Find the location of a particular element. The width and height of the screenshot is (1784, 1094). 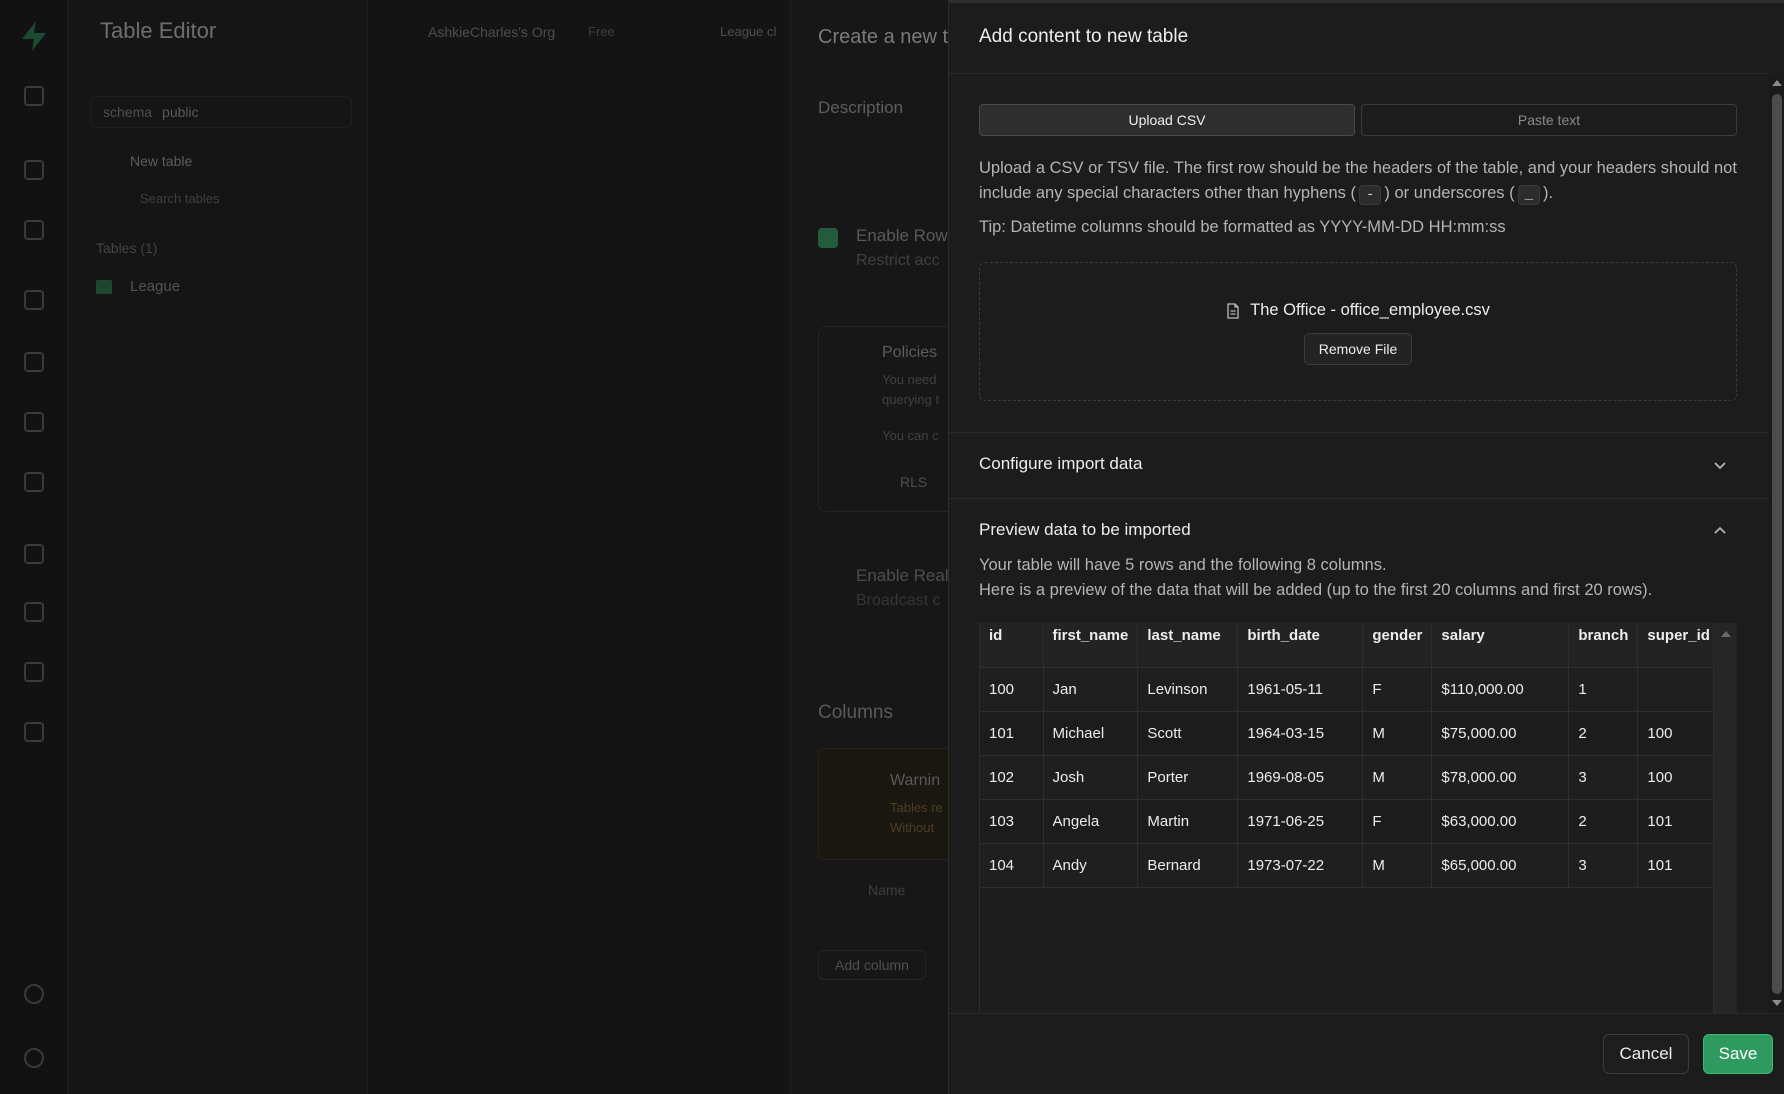

table-cell: Josh is located at coordinates (1091, 777).